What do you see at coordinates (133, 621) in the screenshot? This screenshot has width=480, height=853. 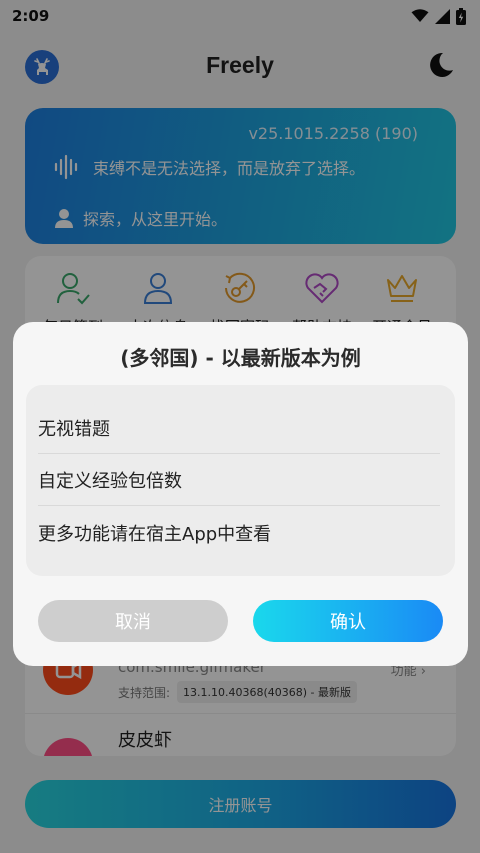 I see `cancel-button: 取消` at bounding box center [133, 621].